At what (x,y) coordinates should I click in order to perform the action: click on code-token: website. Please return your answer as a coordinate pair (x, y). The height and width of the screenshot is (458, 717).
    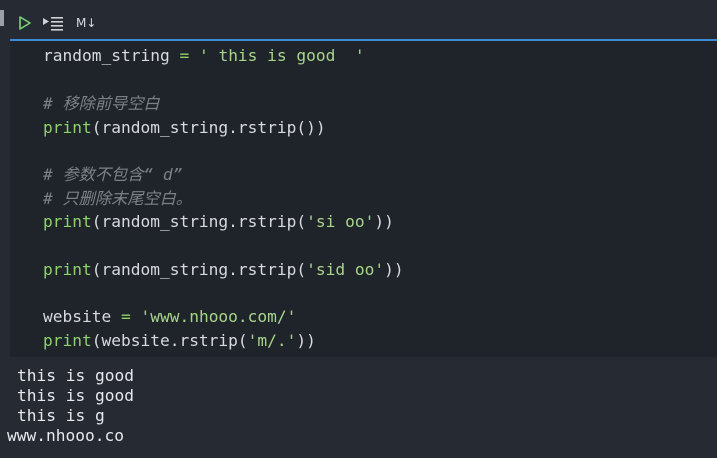
    Looking at the image, I should click on (82, 316).